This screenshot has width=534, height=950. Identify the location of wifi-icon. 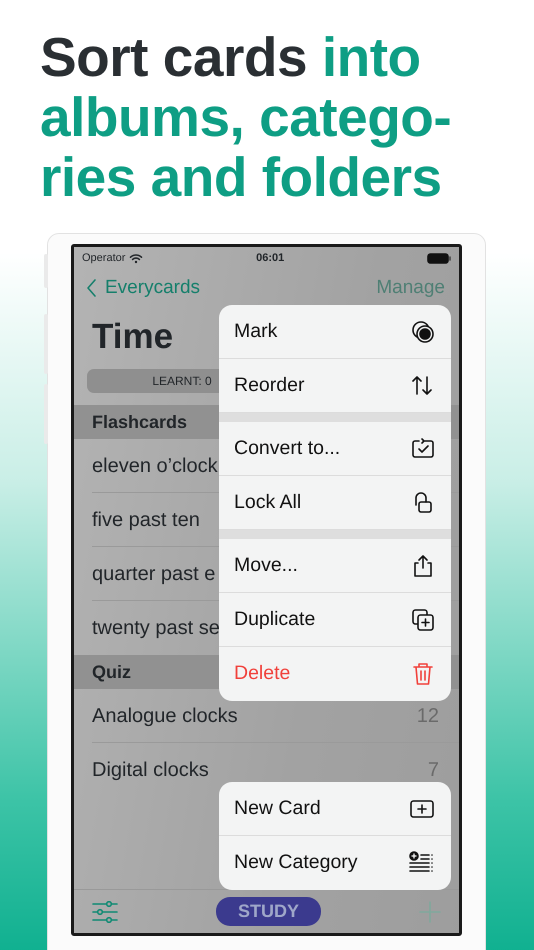
(136, 258).